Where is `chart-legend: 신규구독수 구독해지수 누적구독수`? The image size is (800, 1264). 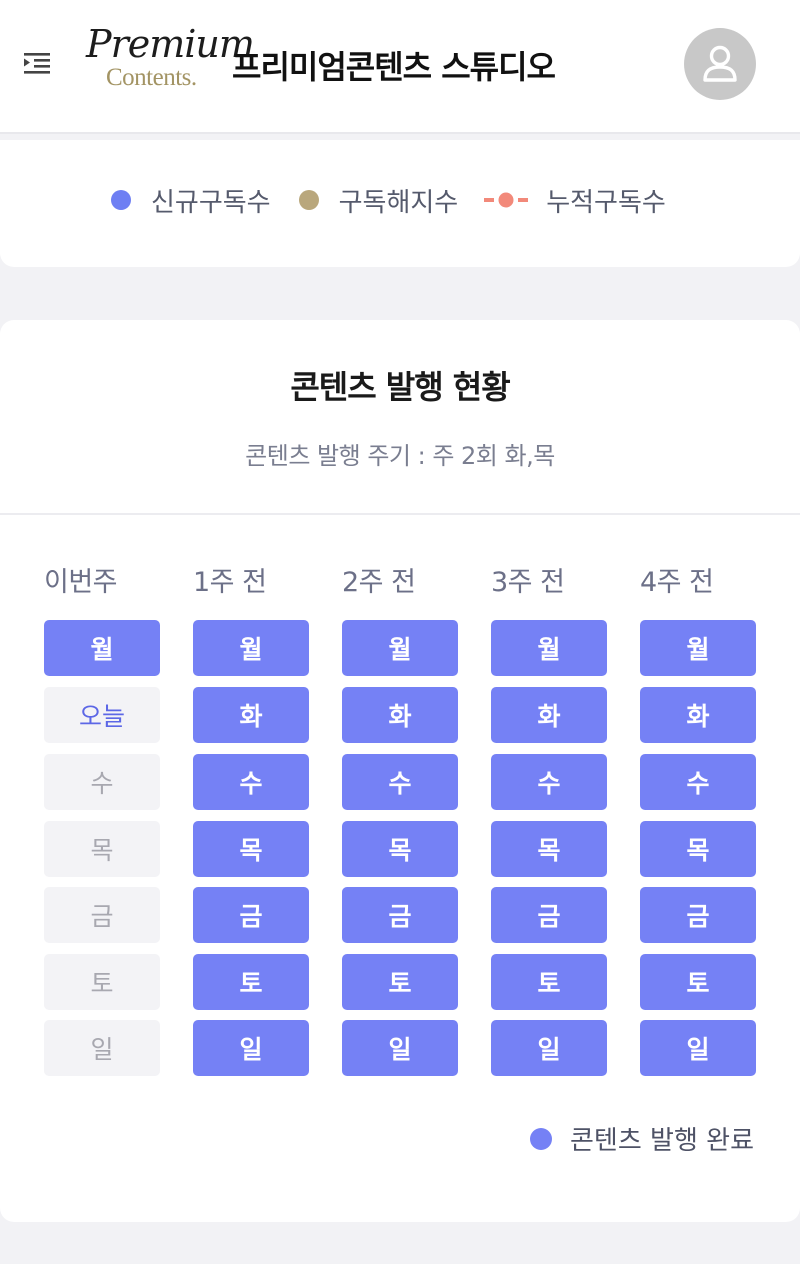
chart-legend: 신규구독수 구독해지수 누적구독수 is located at coordinates (388, 200).